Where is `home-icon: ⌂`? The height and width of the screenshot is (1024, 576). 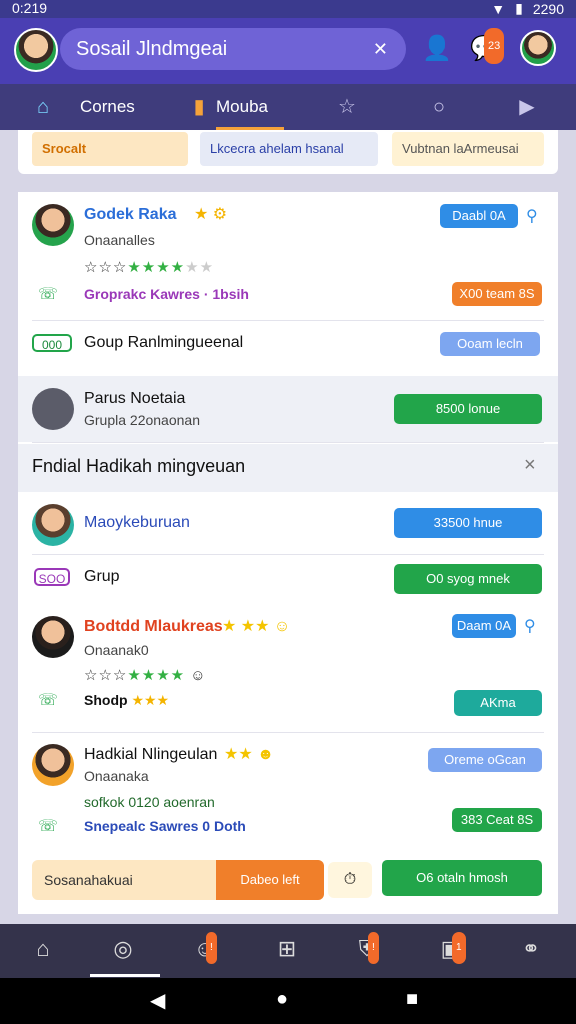
home-icon: ⌂ is located at coordinates (43, 949).